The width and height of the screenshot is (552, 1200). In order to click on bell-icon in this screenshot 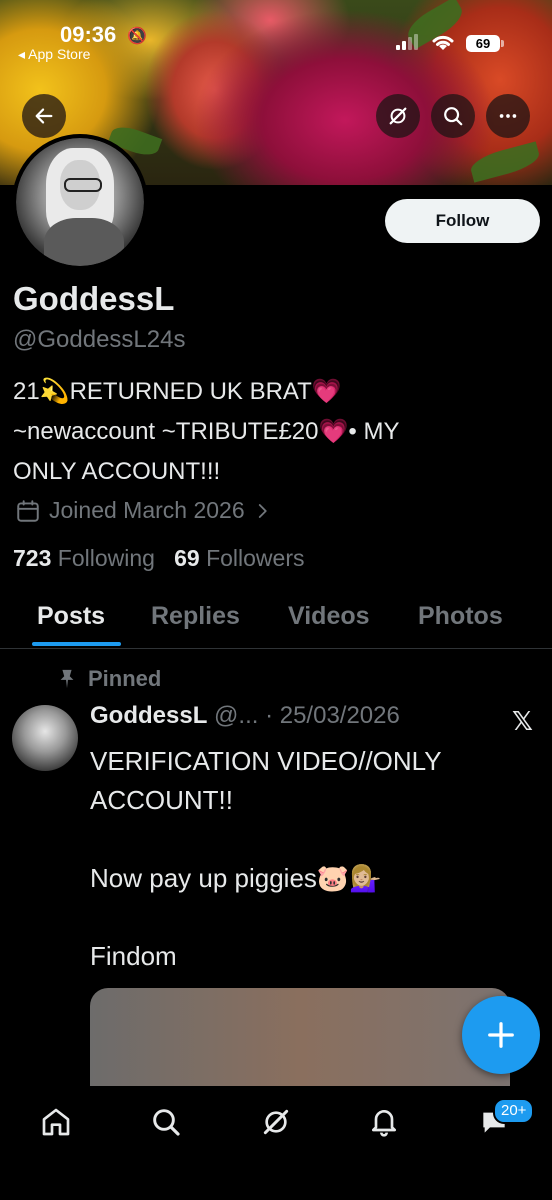, I will do `click(384, 1123)`.